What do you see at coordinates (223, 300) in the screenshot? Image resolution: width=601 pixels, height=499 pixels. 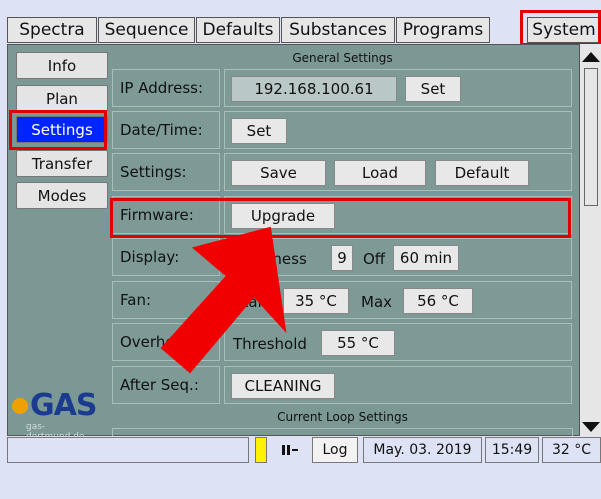 I see `red-arrow-icon` at bounding box center [223, 300].